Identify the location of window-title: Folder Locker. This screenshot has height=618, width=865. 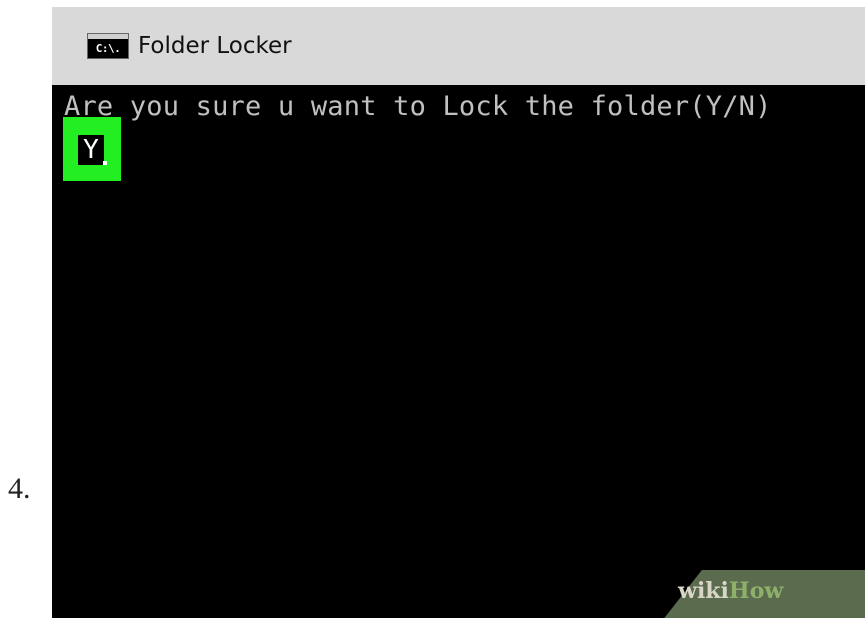
(215, 46).